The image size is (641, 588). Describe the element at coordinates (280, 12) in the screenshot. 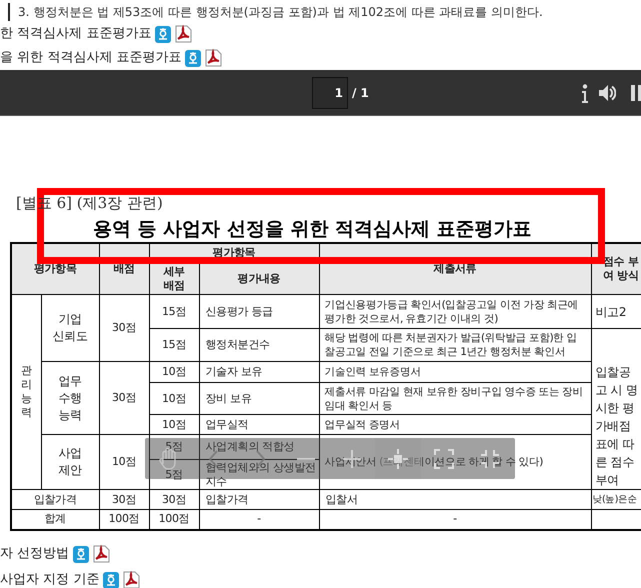

I see `notice-text: 3. 행정처분은 법 제53조에 따른 행정처분(과징금 포함)과 법 제102조에 따른 과태료를 의미한다.` at that location.